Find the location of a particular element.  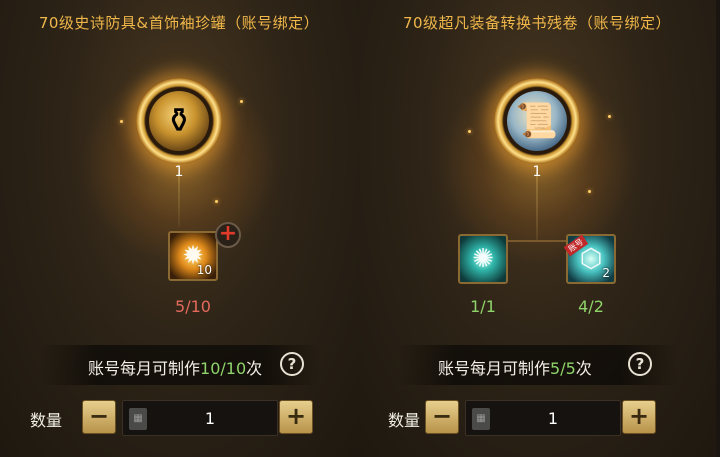

crystal-icon: ⬡ is located at coordinates (591, 259).